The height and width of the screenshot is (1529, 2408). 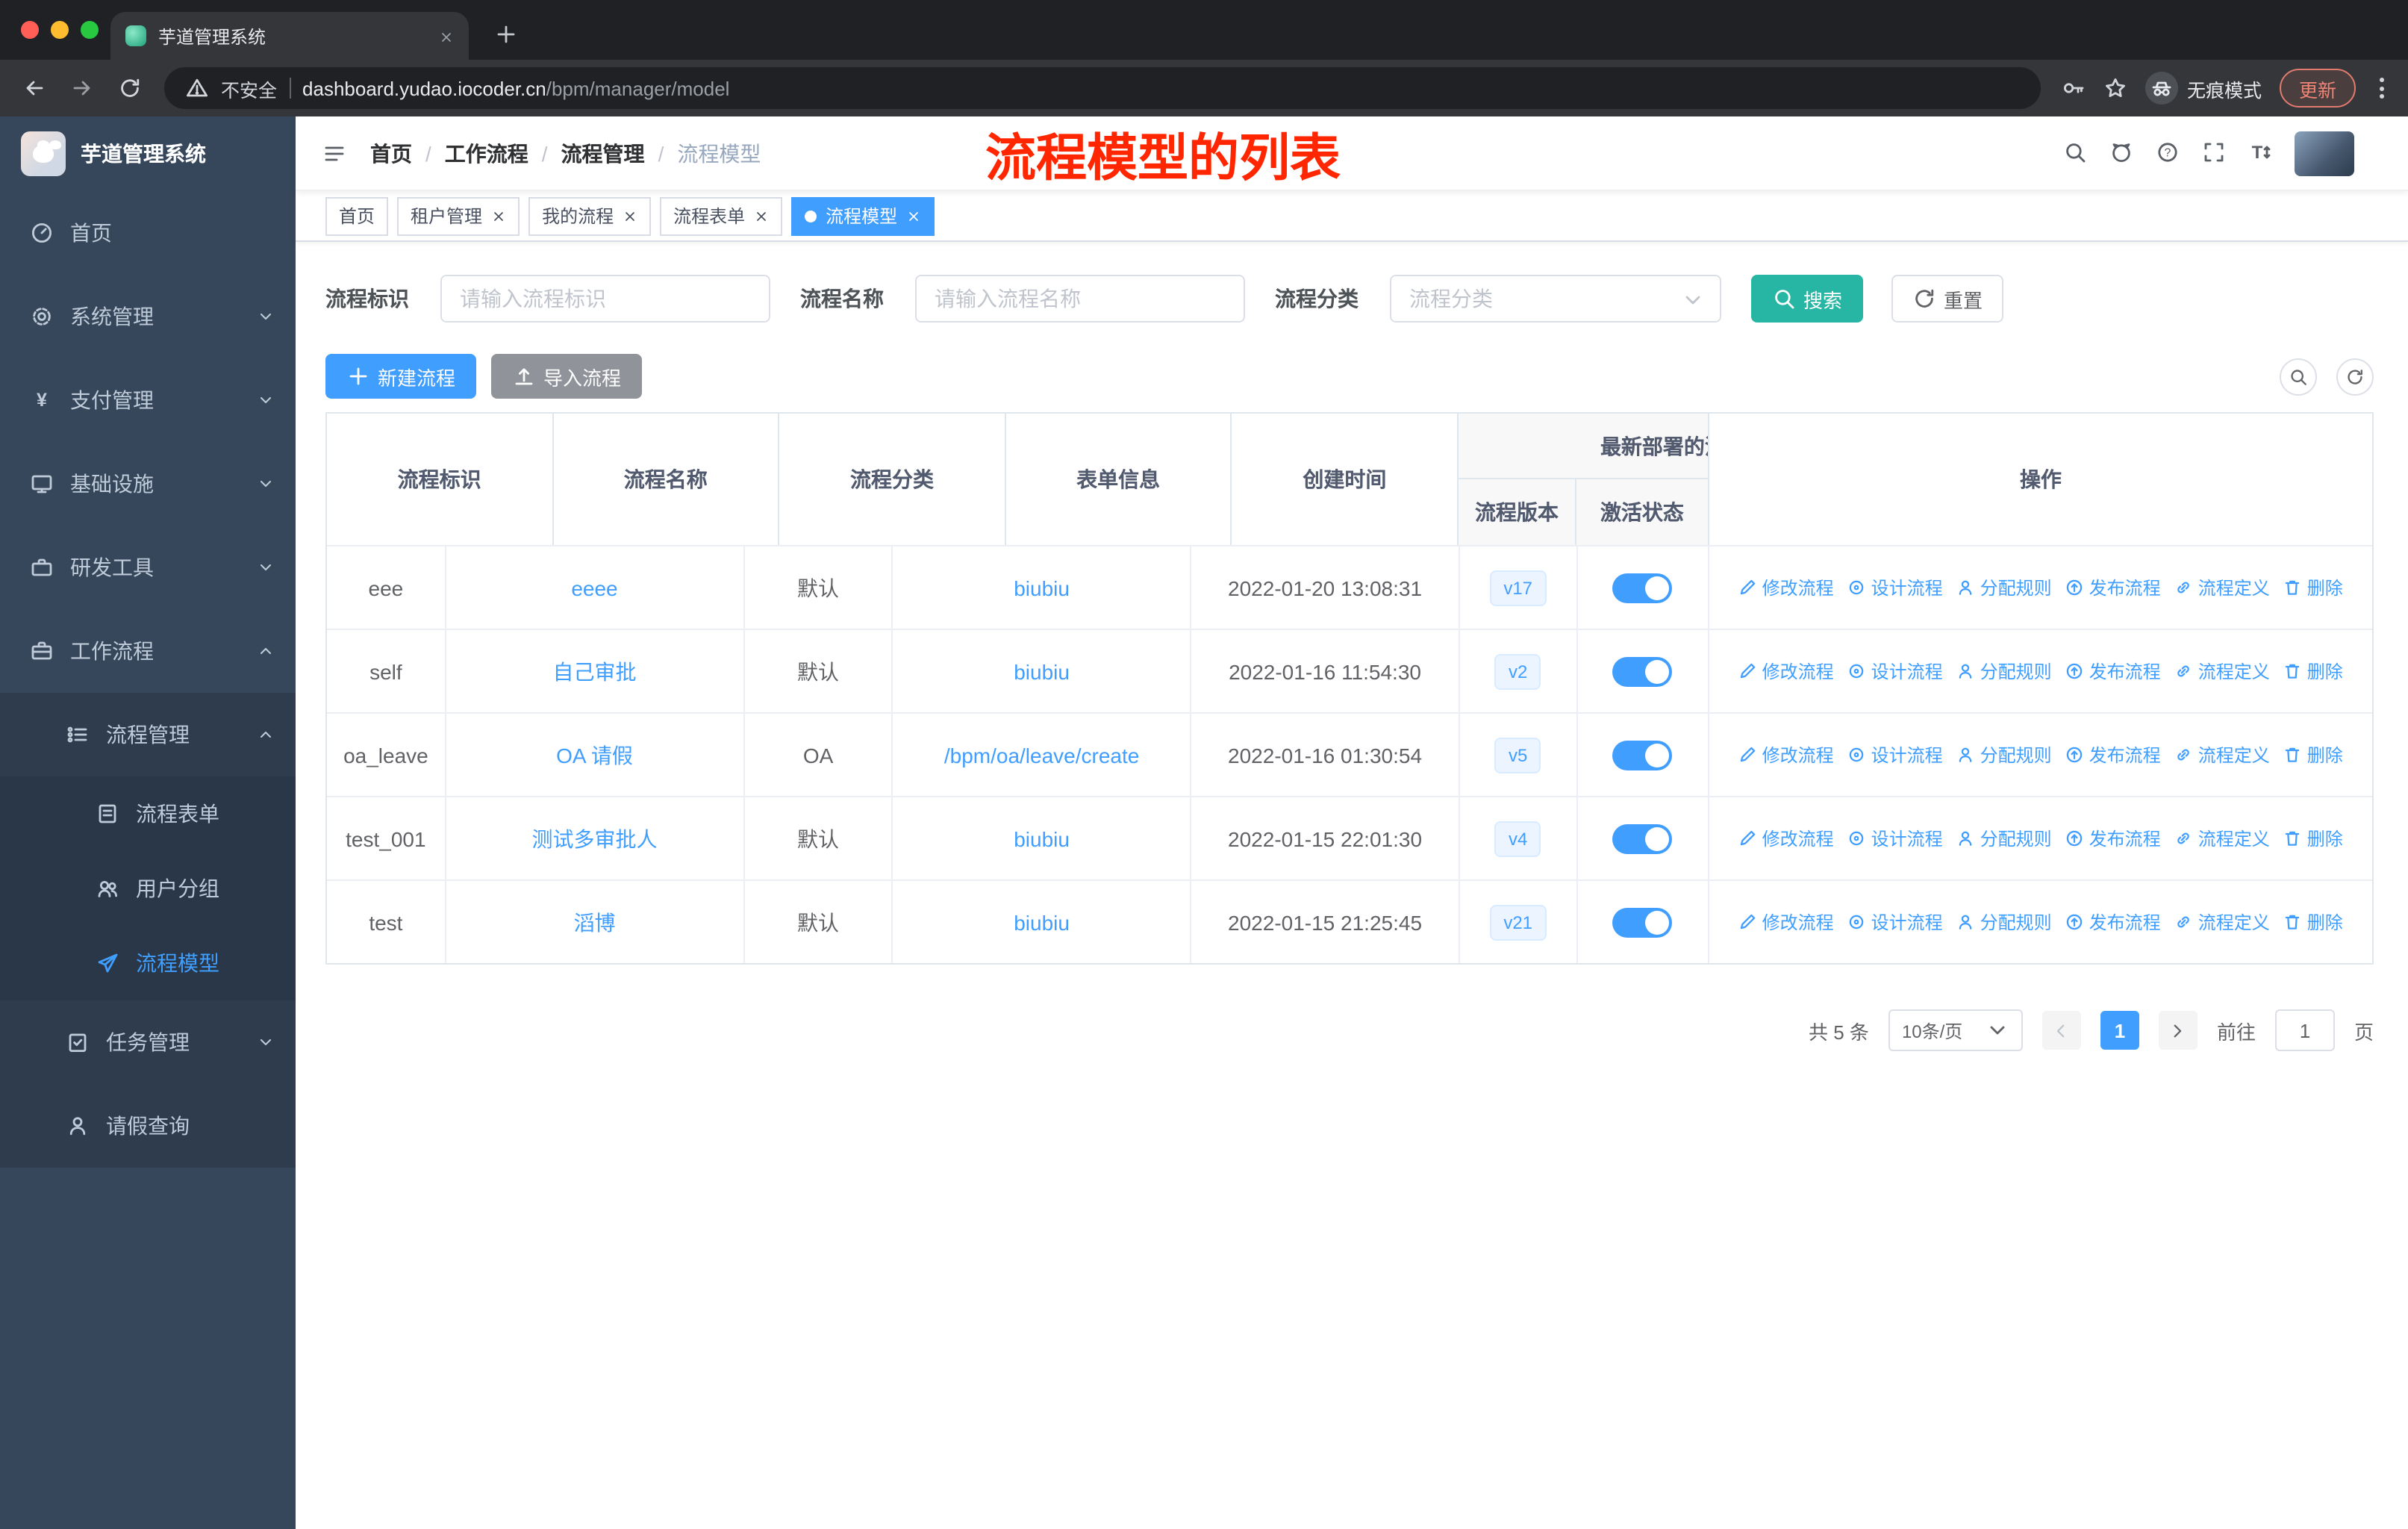 What do you see at coordinates (446, 35) in the screenshot?
I see `tab-close-icon` at bounding box center [446, 35].